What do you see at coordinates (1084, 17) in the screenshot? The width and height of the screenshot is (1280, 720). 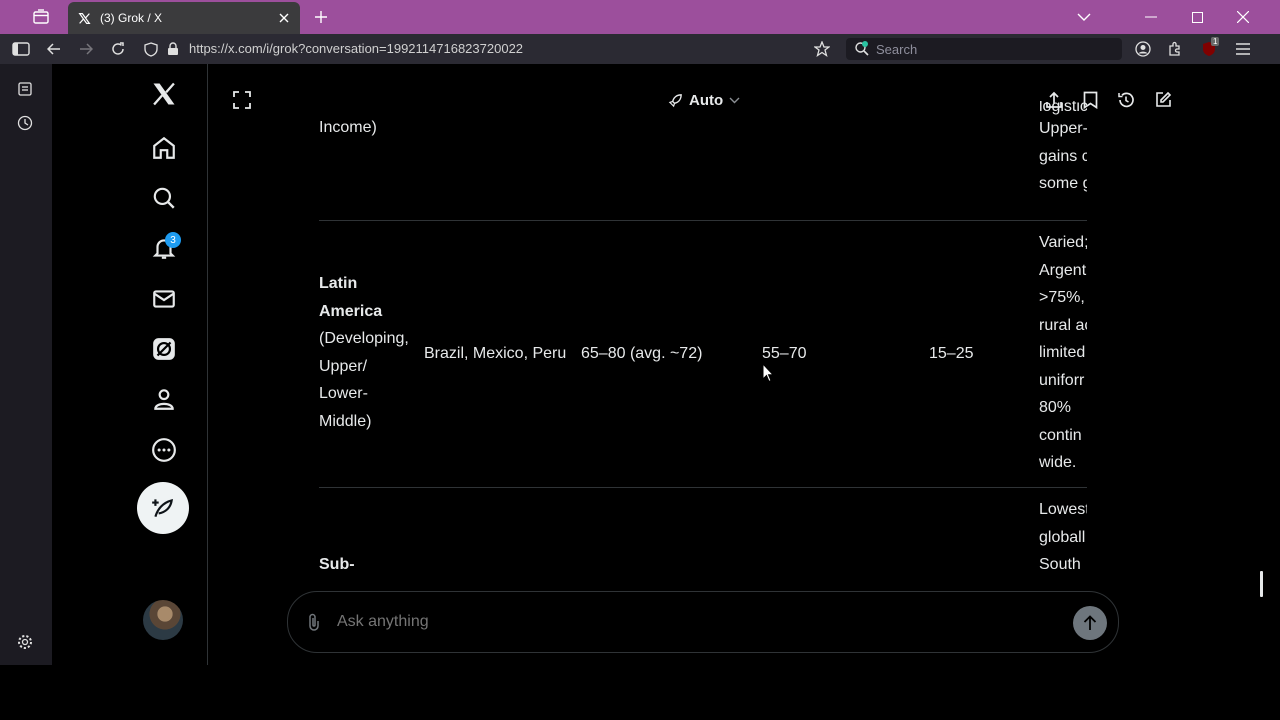 I see `list-all-tabs-icon` at bounding box center [1084, 17].